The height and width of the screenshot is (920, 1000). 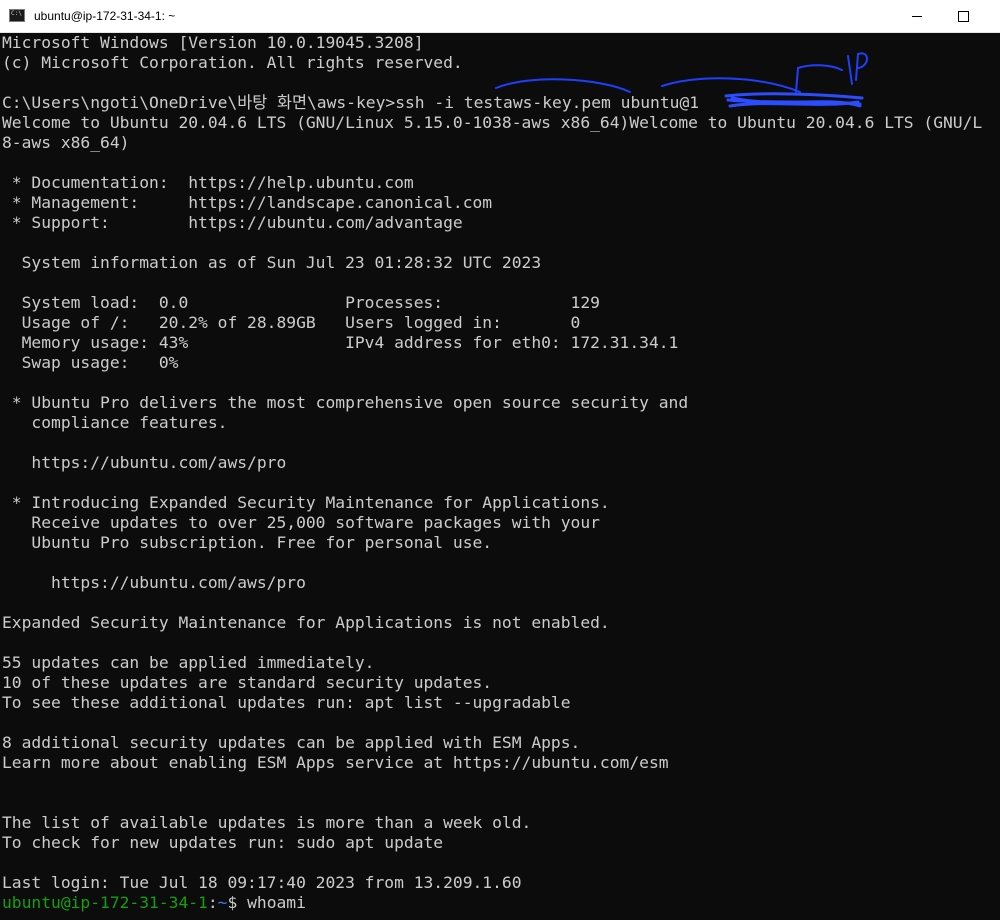 What do you see at coordinates (237, 902) in the screenshot?
I see `prompt-symbol: $` at bounding box center [237, 902].